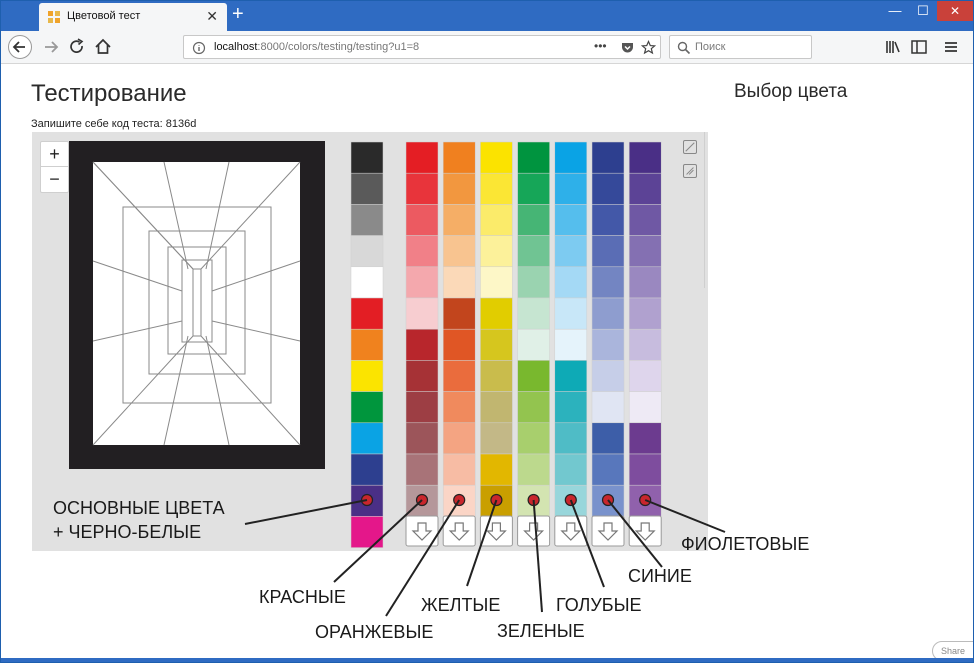  Describe the element at coordinates (54, 179) in the screenshot. I see `zoom-out-button: −` at that location.